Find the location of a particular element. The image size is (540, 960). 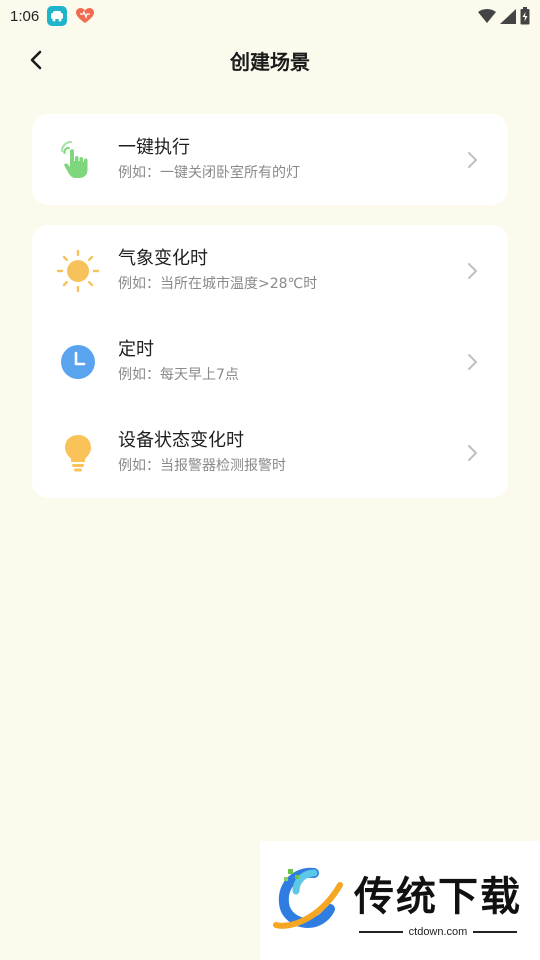

row-text: 一键执行 例如：一键关闭卧室所有的灯 is located at coordinates (209, 159).